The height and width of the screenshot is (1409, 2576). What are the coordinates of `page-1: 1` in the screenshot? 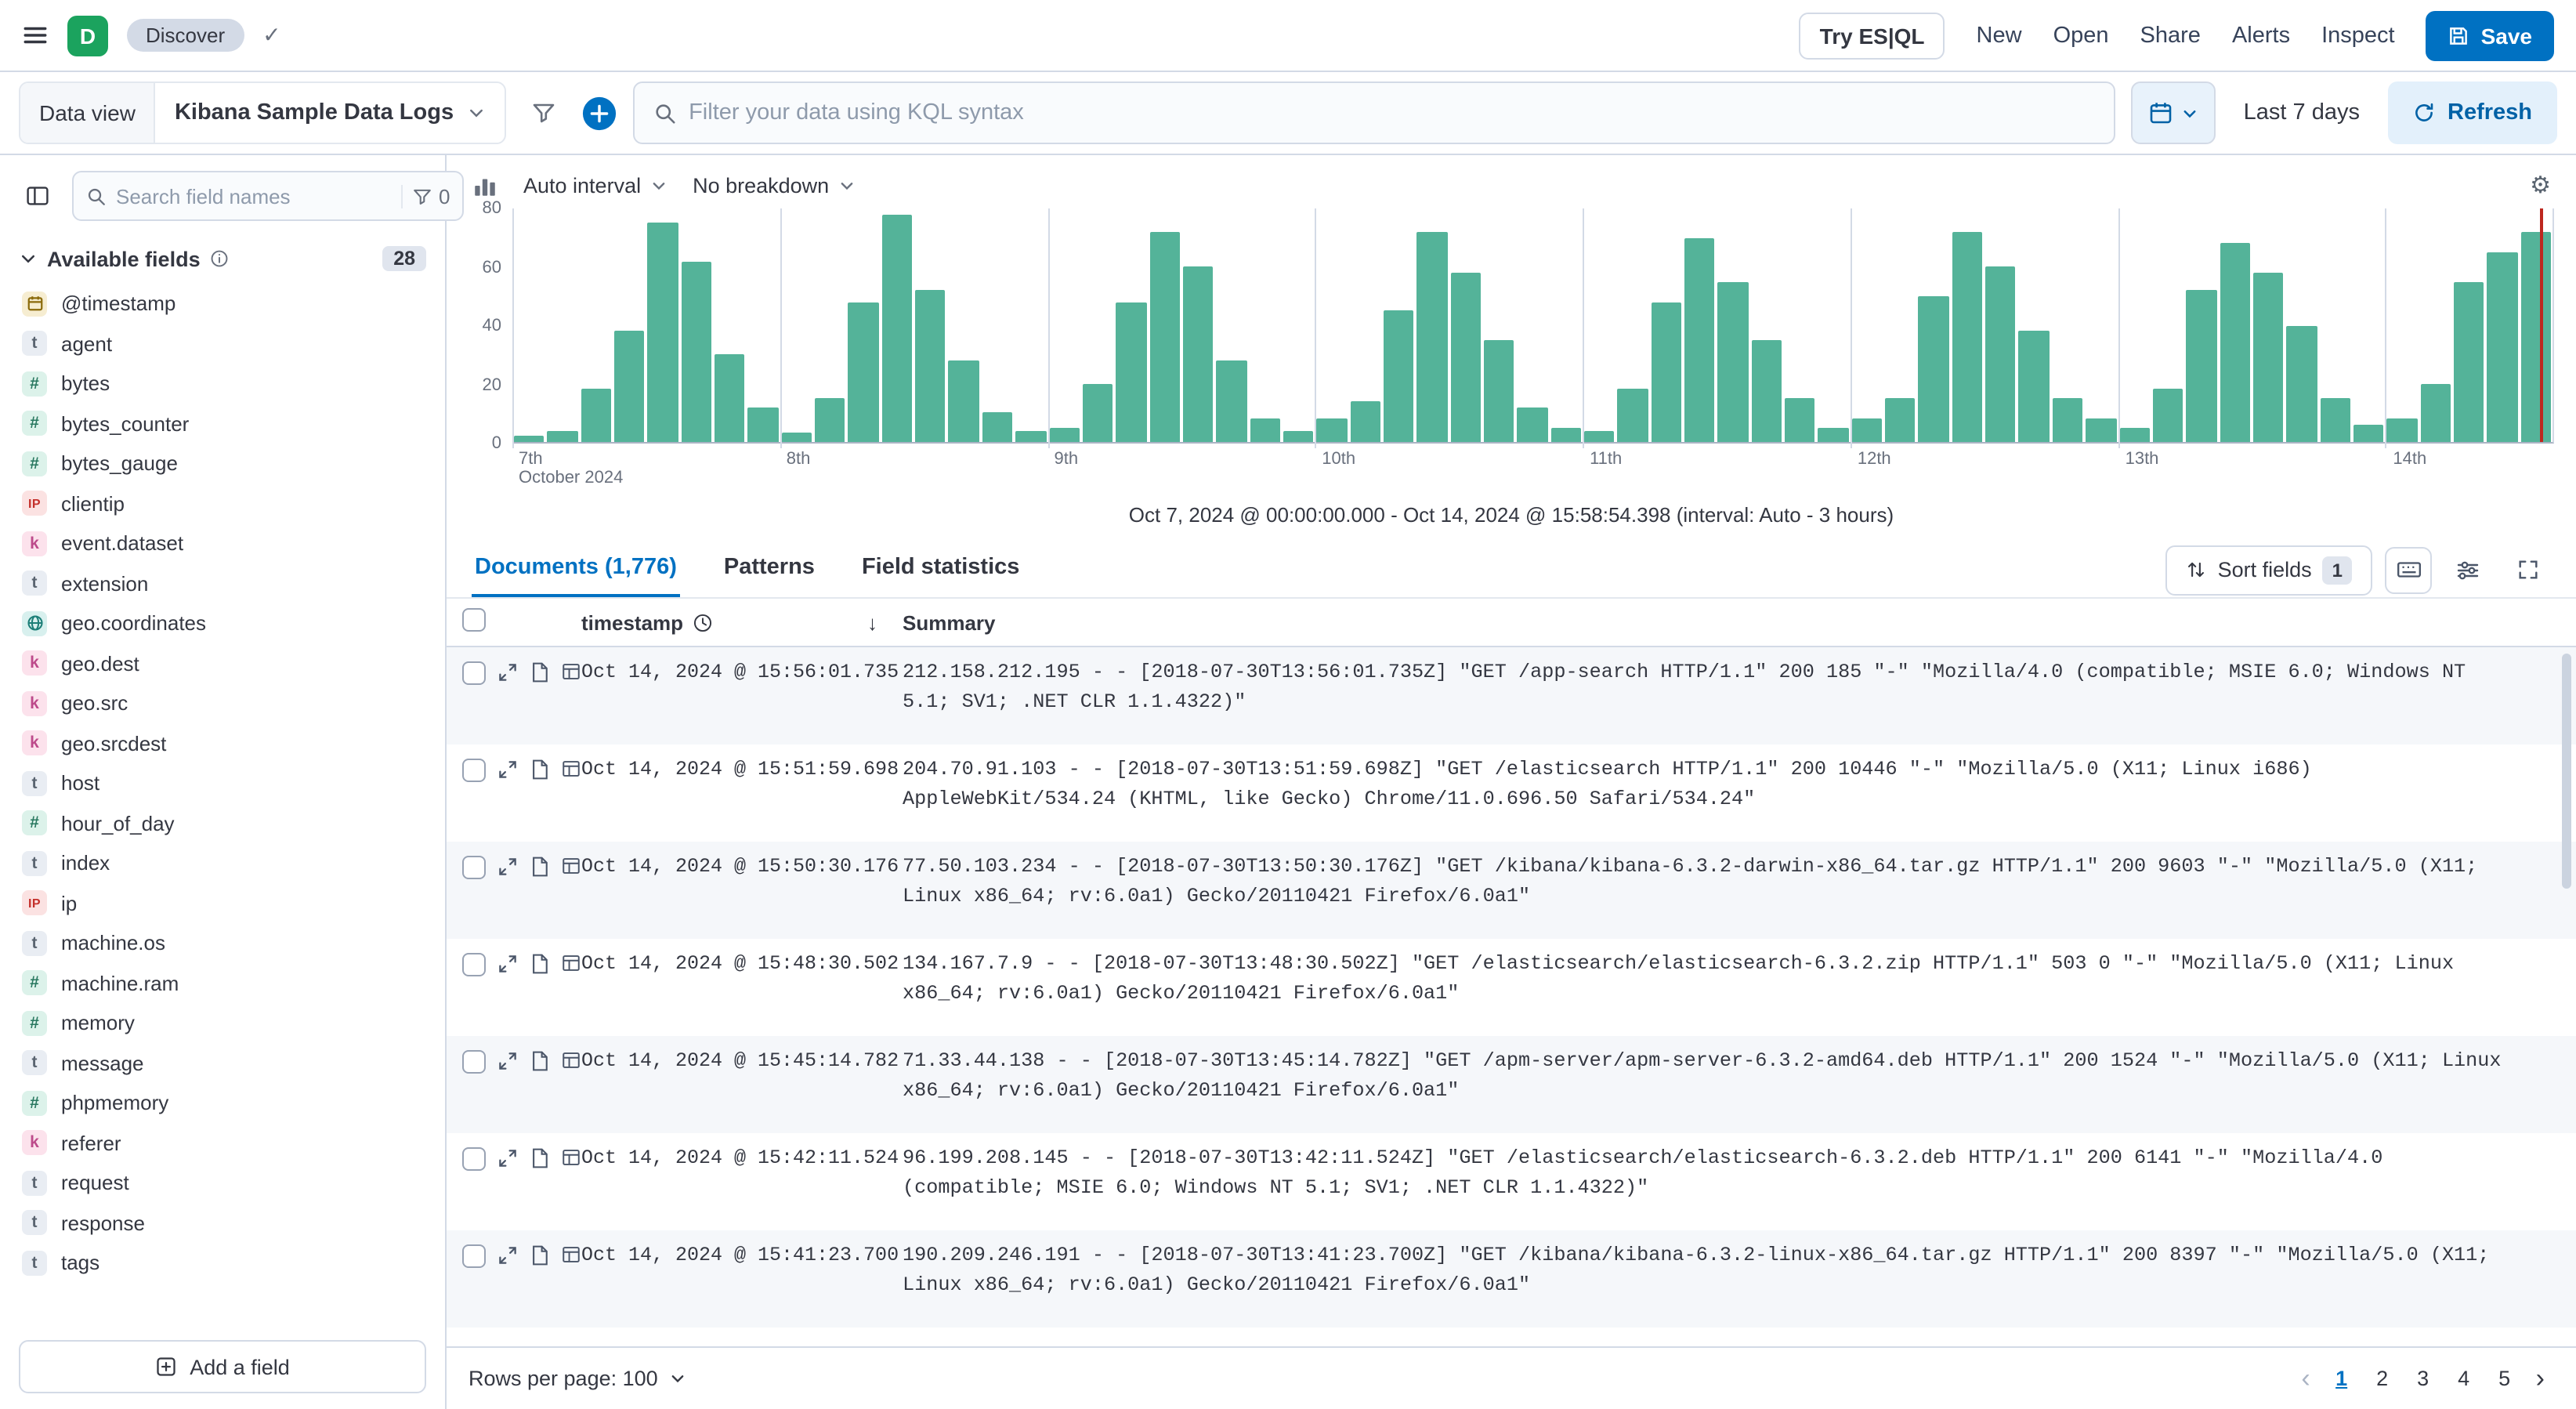 It's located at (2342, 1378).